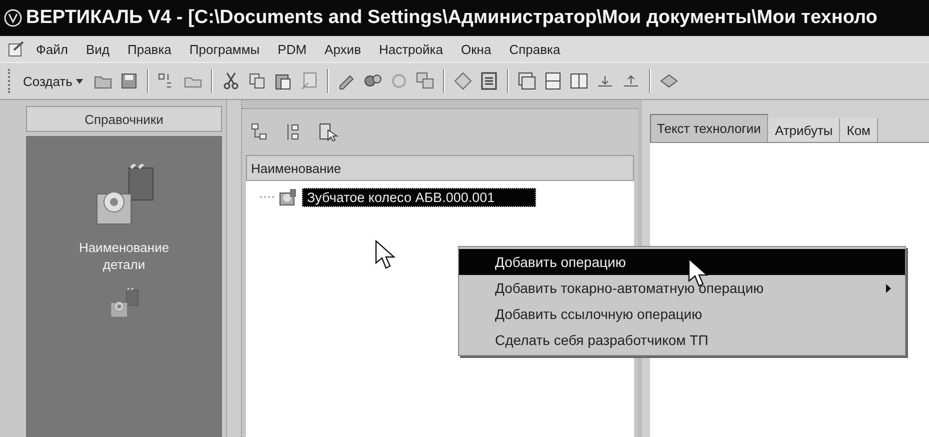  Describe the element at coordinates (527, 81) in the screenshot. I see `cascade-icon` at that location.